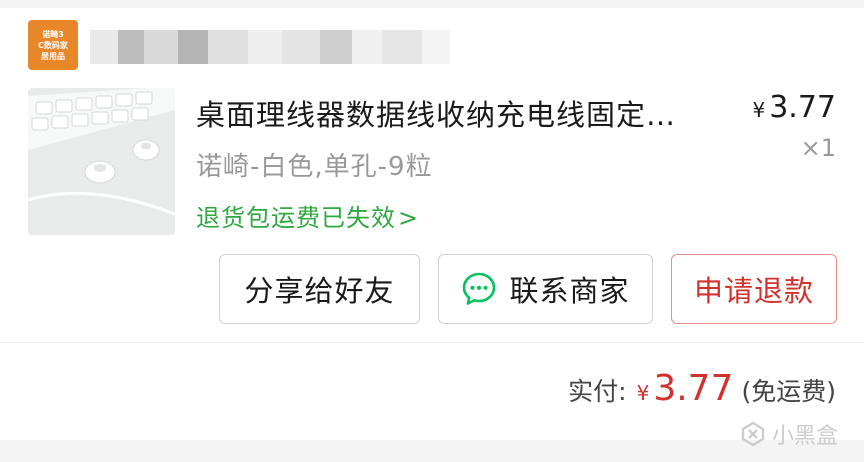  I want to click on total-amount: 3.77, so click(693, 388).